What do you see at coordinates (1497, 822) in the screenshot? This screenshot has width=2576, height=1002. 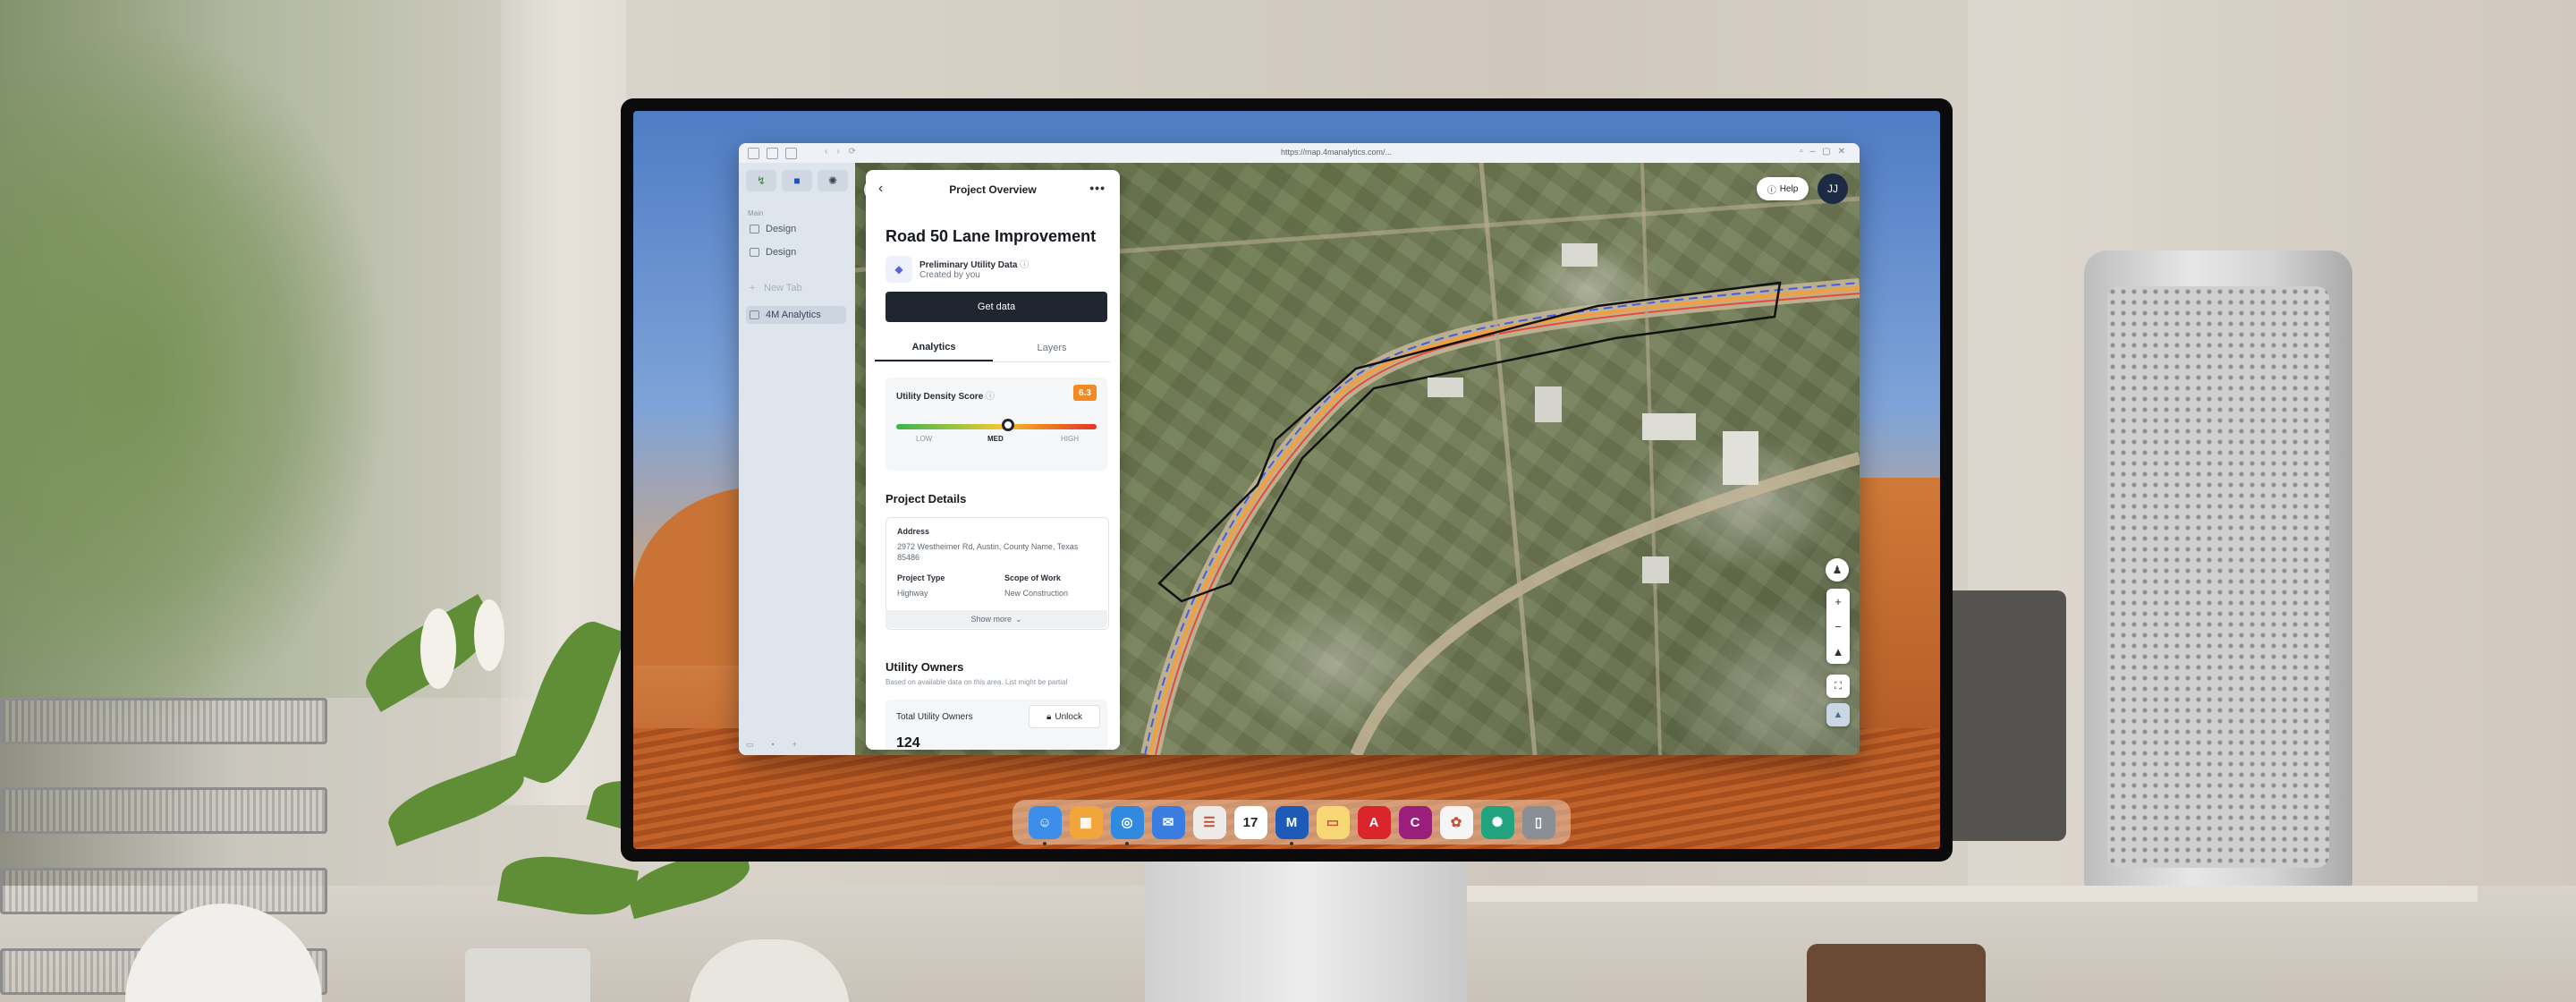 I see `dock-chatgpt-icon: ✺` at bounding box center [1497, 822].